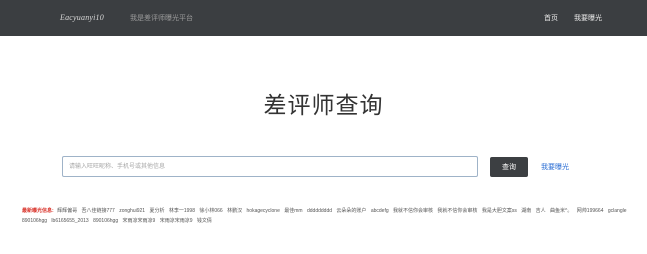 This screenshot has width=647, height=254. What do you see at coordinates (263, 211) in the screenshot?
I see `recent-exposure-item: hokagecyclone` at bounding box center [263, 211].